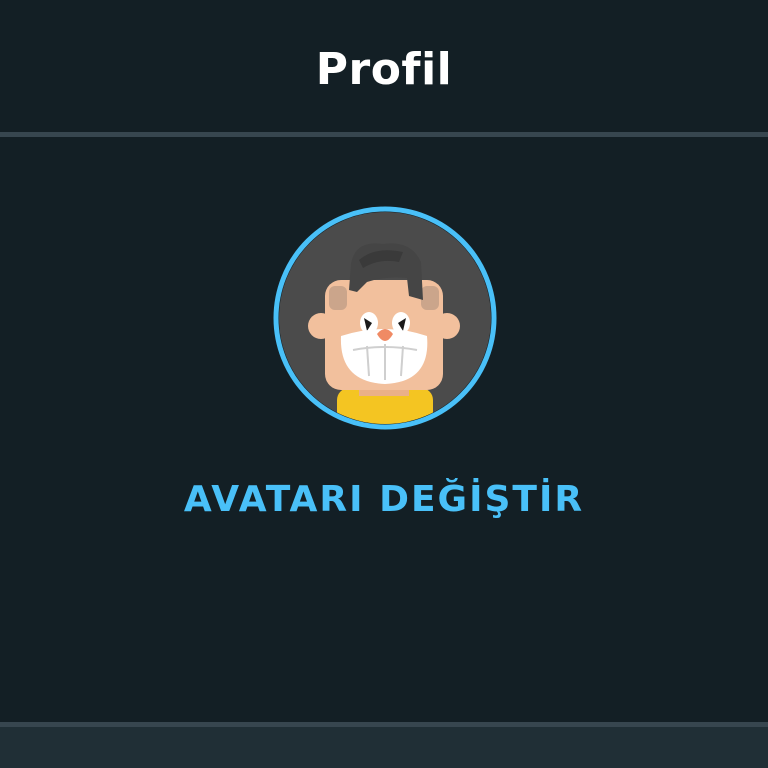  I want to click on change-avatar-button: AVATARI DEĞİŞTİR, so click(384, 500).